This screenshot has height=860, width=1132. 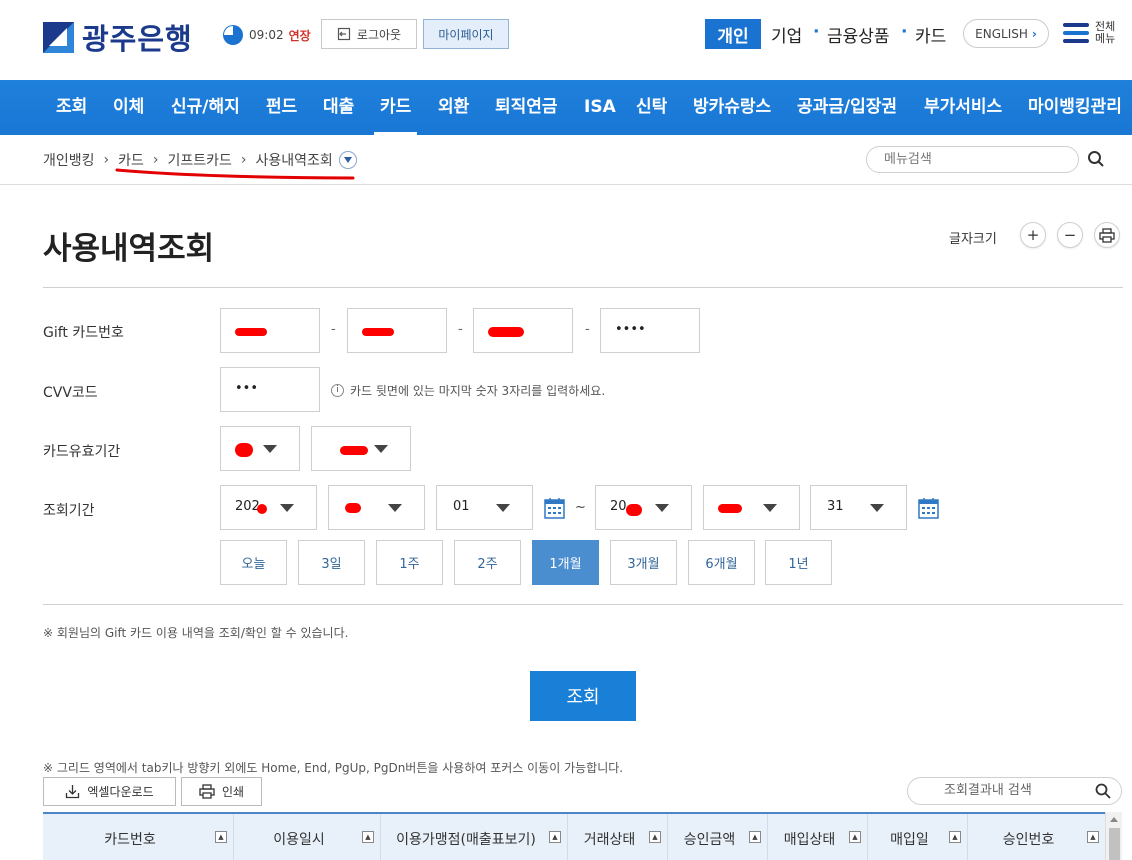 I want to click on segment-financial-products: 금융상품, so click(x=858, y=34).